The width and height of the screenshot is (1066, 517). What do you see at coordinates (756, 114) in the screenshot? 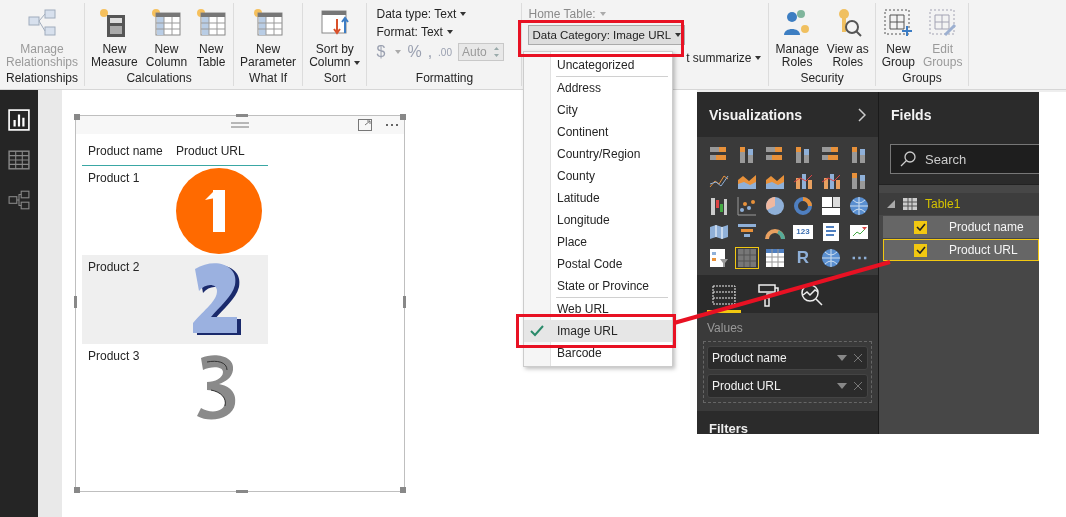
I see `pane-title: Visualizations` at bounding box center [756, 114].